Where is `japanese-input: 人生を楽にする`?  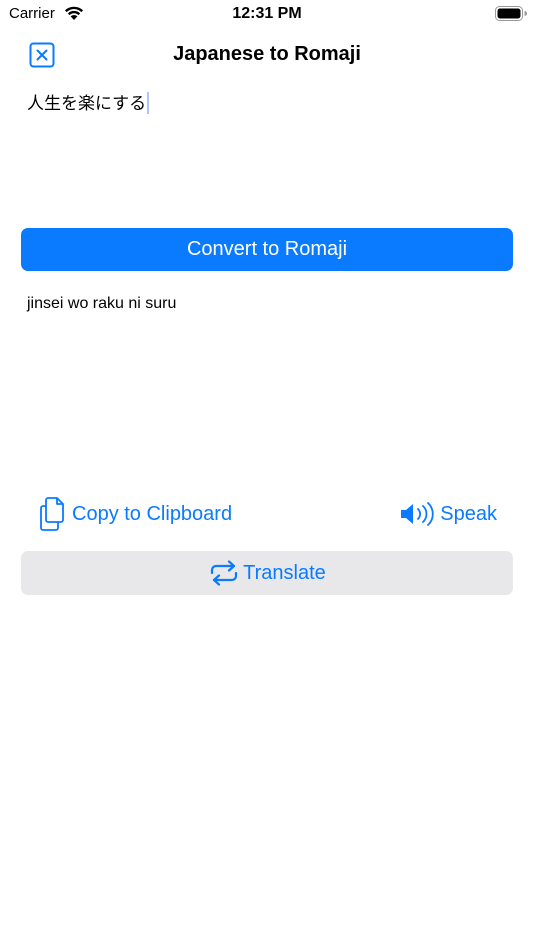
japanese-input: 人生を楽にする is located at coordinates (267, 148).